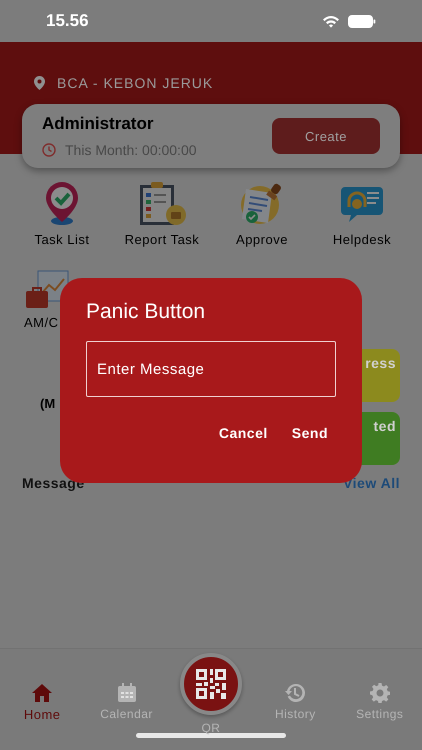 The image size is (422, 750). What do you see at coordinates (62, 239) in the screenshot?
I see `menu-label: Task List` at bounding box center [62, 239].